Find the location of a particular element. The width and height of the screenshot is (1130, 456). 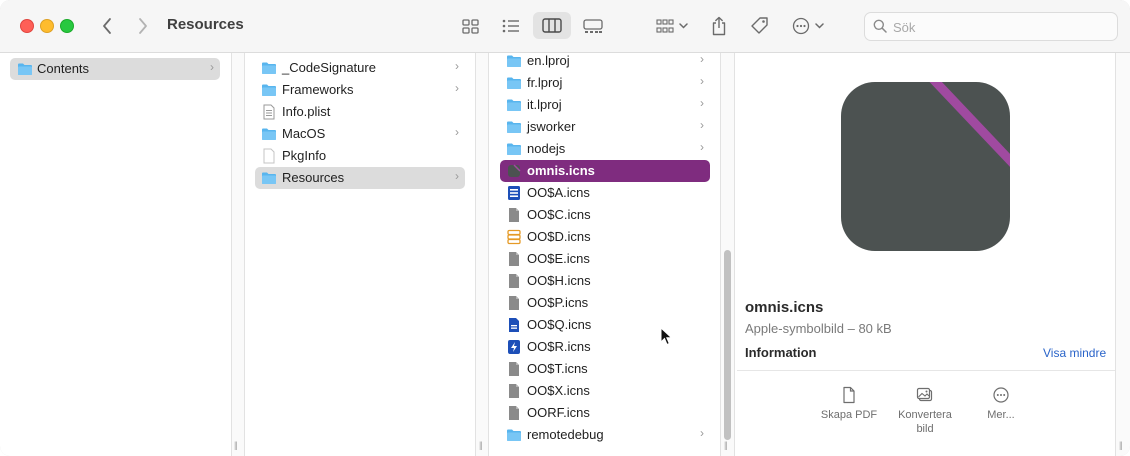

folder-row: Resources › is located at coordinates (360, 178).